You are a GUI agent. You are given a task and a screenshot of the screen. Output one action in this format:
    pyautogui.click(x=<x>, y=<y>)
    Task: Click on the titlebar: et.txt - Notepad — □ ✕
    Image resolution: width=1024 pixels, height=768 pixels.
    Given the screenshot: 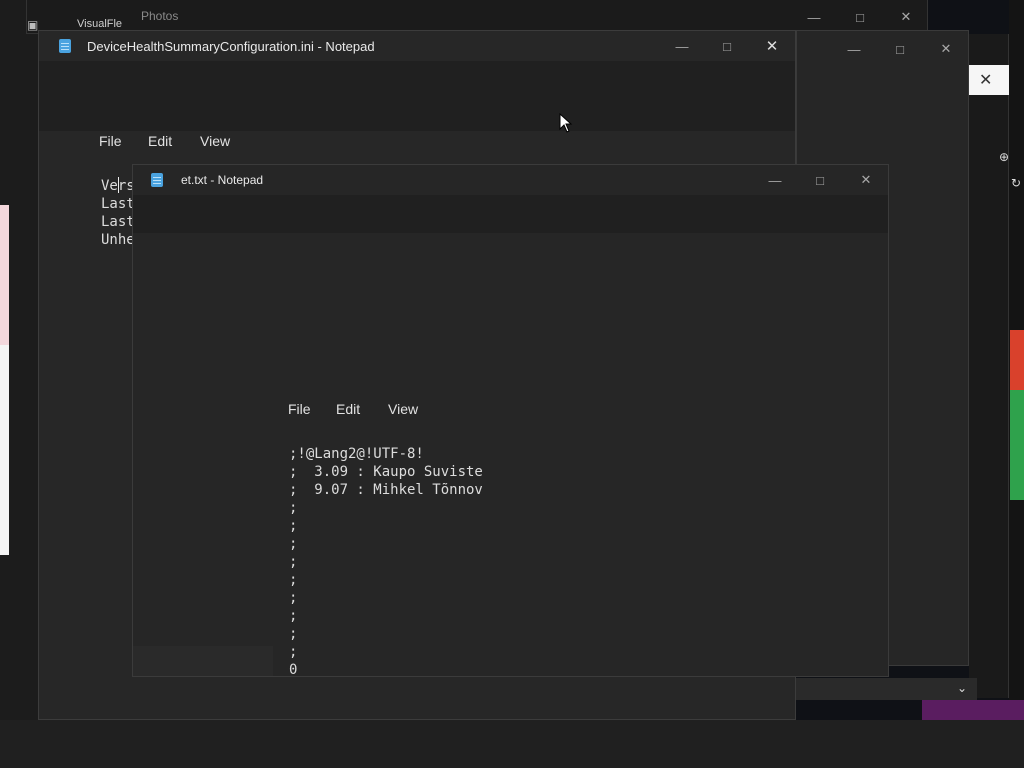 What is the action you would take?
    pyautogui.click(x=510, y=180)
    